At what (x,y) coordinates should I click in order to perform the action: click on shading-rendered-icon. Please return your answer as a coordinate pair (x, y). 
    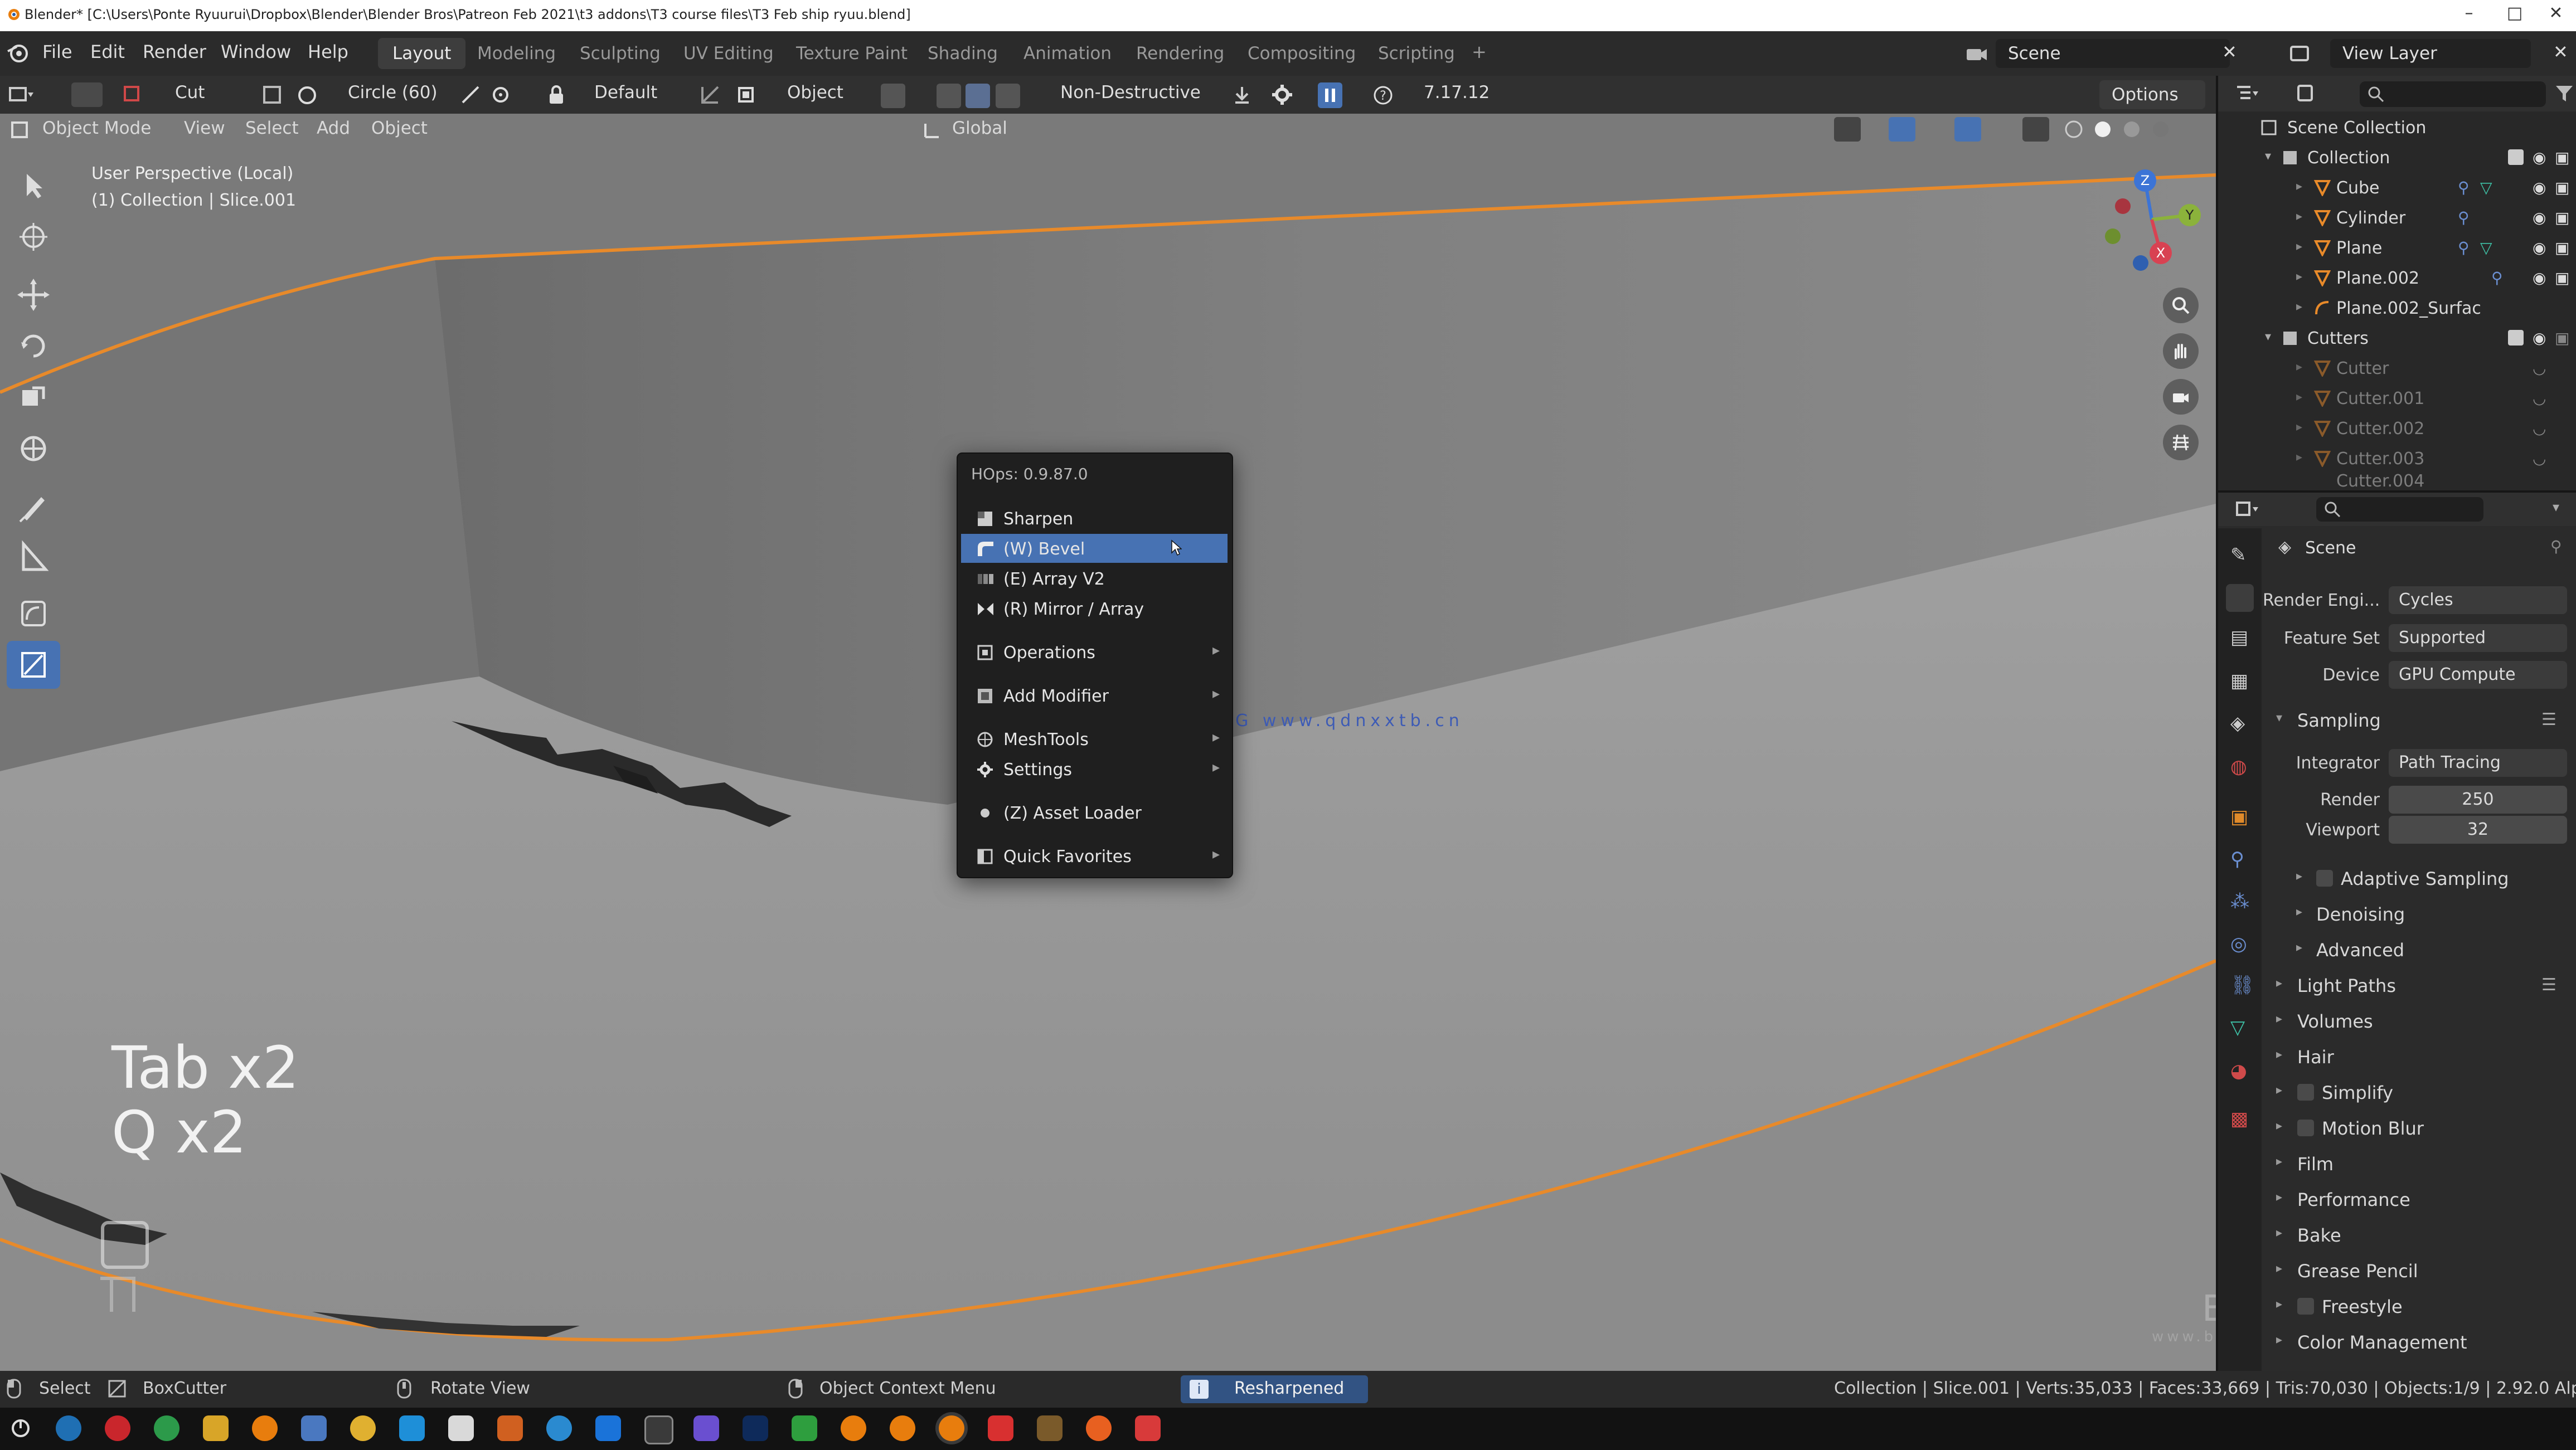
    Looking at the image, I should click on (2161, 129).